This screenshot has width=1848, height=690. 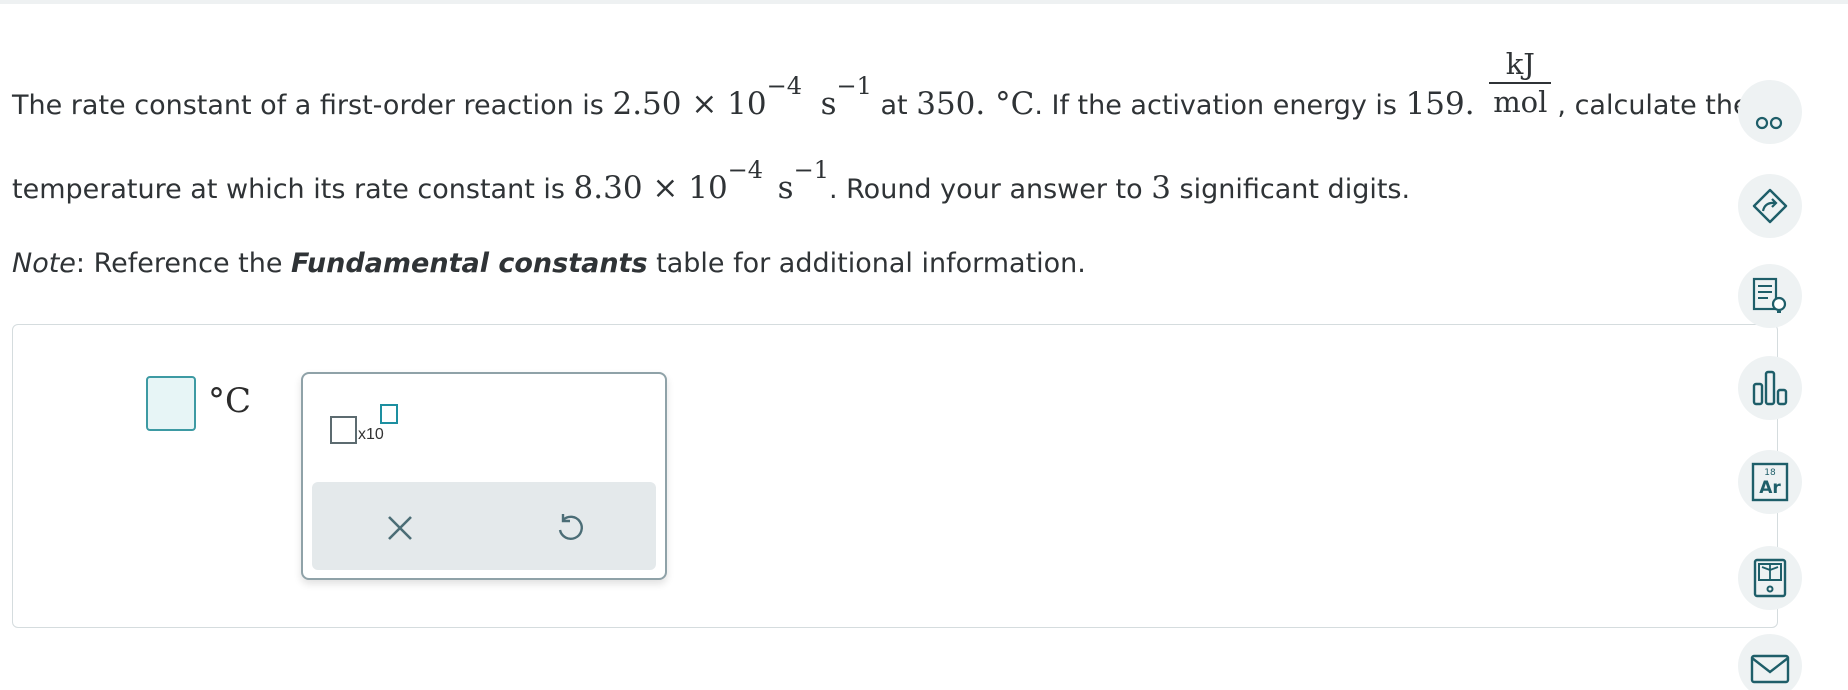 I want to click on top-rule, so click(x=924, y=2).